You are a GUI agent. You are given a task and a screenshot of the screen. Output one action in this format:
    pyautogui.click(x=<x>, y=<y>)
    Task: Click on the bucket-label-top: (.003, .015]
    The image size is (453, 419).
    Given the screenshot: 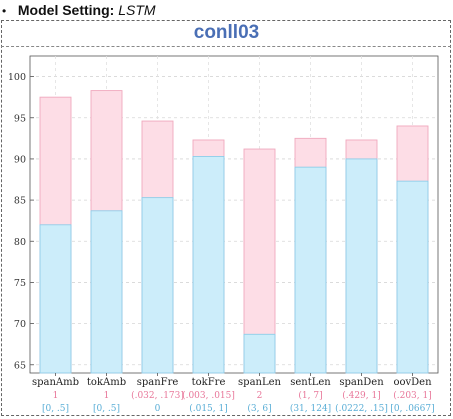 What is the action you would take?
    pyautogui.click(x=208, y=395)
    